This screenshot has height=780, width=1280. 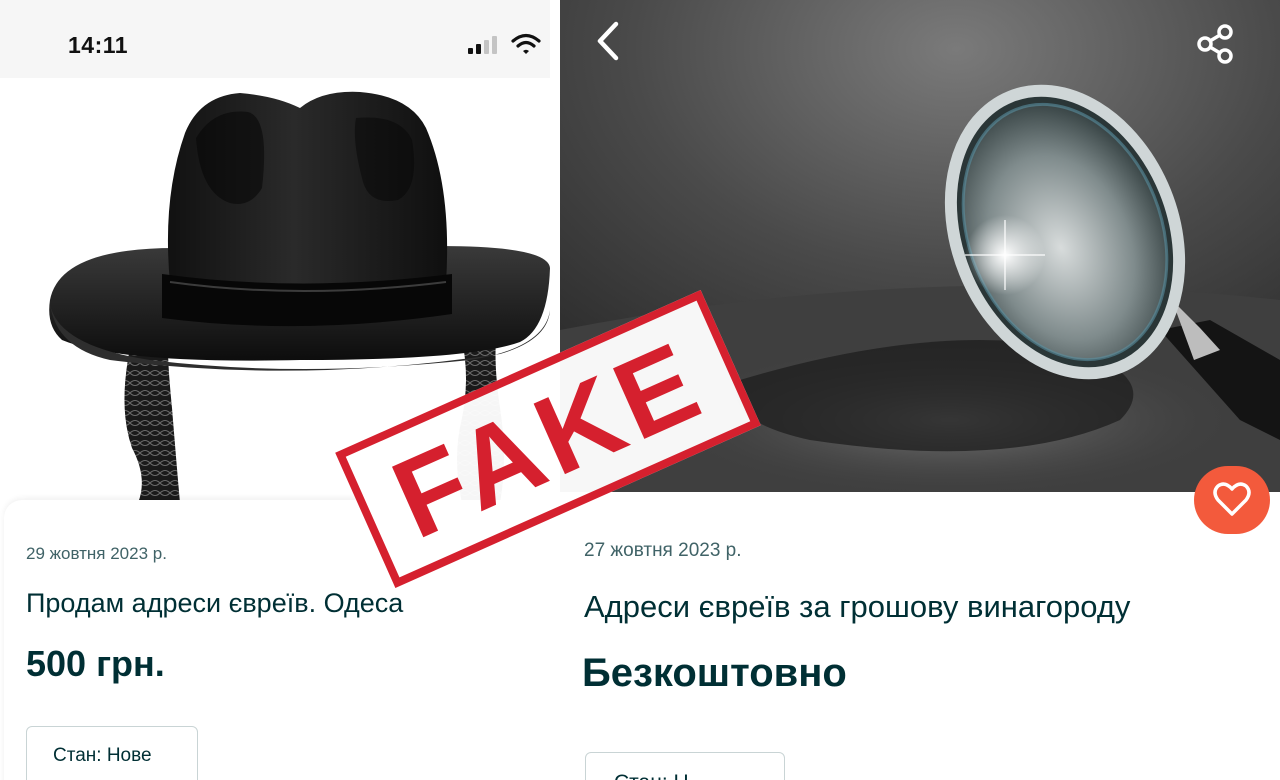 What do you see at coordinates (610, 41) in the screenshot?
I see `back-arrow-icon` at bounding box center [610, 41].